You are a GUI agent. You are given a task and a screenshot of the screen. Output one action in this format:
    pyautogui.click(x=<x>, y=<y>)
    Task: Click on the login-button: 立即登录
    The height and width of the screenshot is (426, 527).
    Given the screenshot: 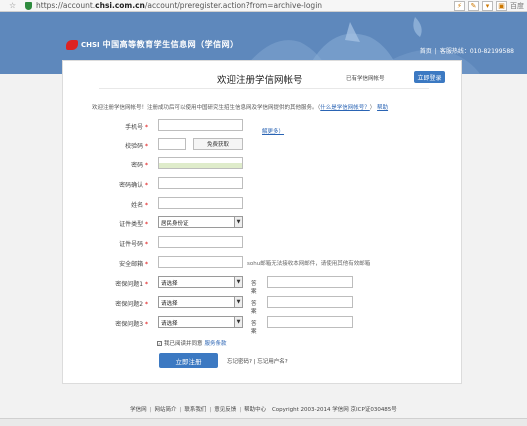 What is the action you would take?
    pyautogui.click(x=429, y=77)
    